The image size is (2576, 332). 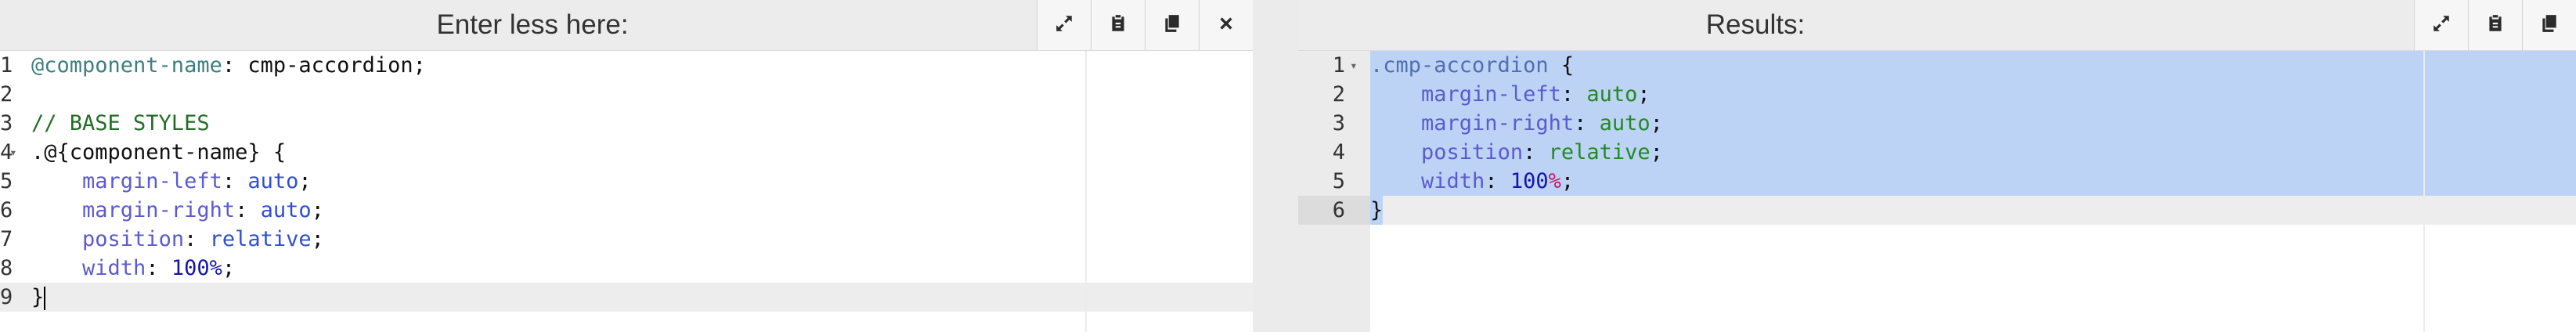 What do you see at coordinates (626, 152) in the screenshot?
I see `code-line: 4 ▾ .@{component-name} {` at bounding box center [626, 152].